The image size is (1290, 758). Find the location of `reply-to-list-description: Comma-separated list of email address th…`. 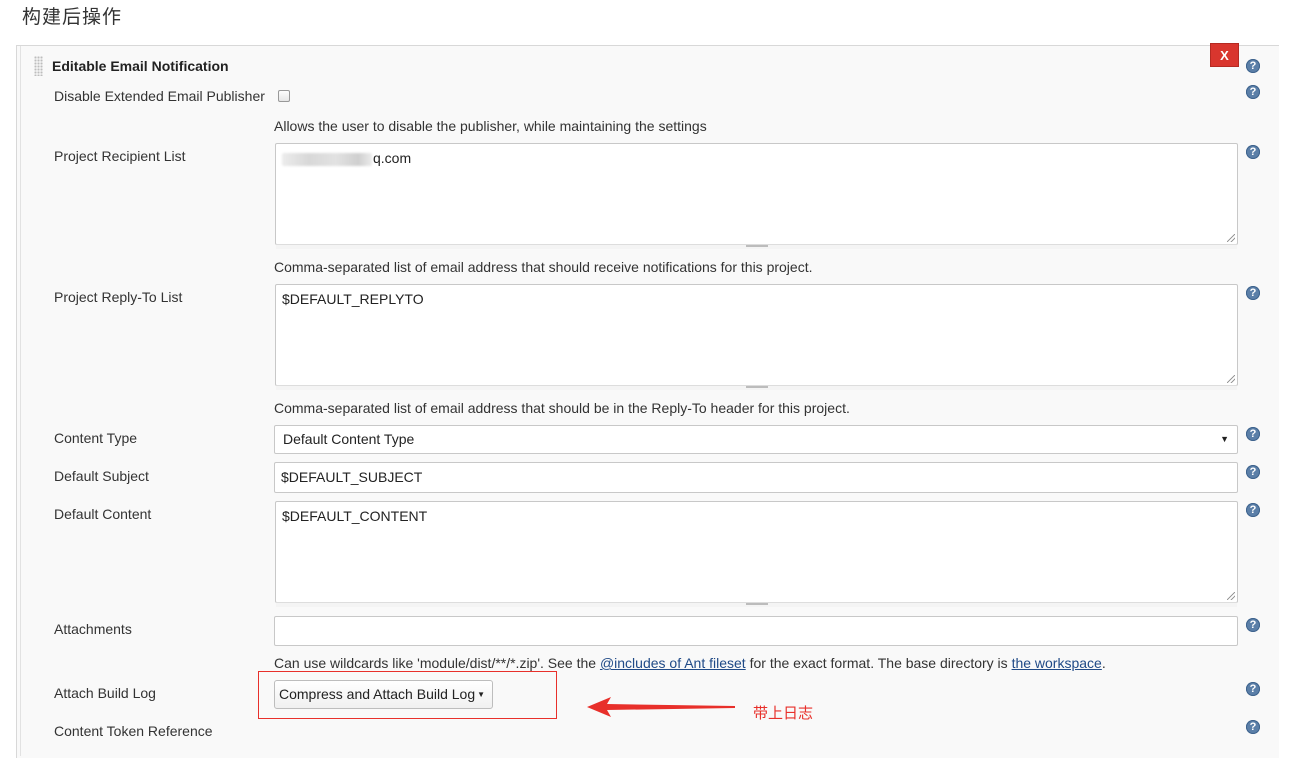

reply-to-list-description: Comma-separated list of email address th… is located at coordinates (562, 408).